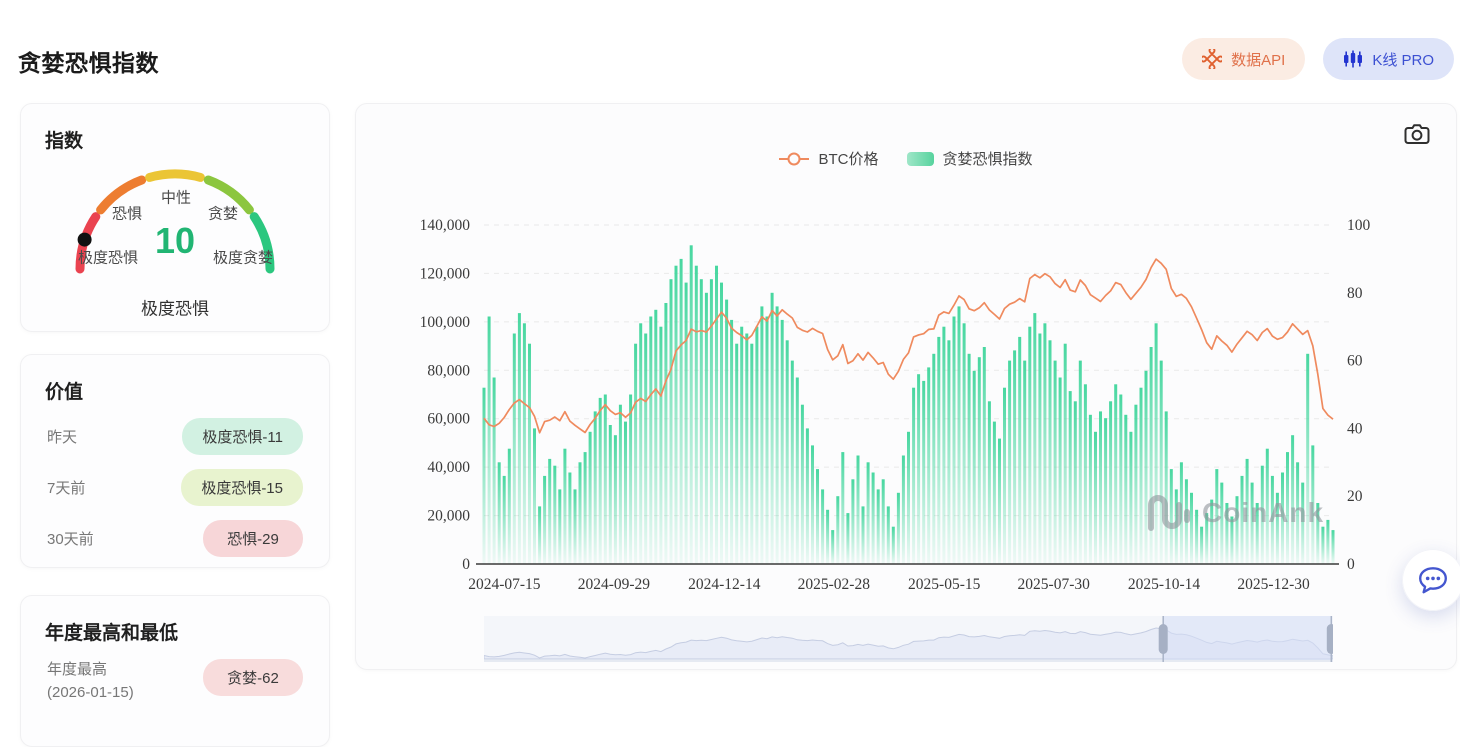 Image resolution: width=1460 pixels, height=747 pixels. Describe the element at coordinates (175, 436) in the screenshot. I see `value-row-yesterday: 昨天 极度恐惧-11` at that location.